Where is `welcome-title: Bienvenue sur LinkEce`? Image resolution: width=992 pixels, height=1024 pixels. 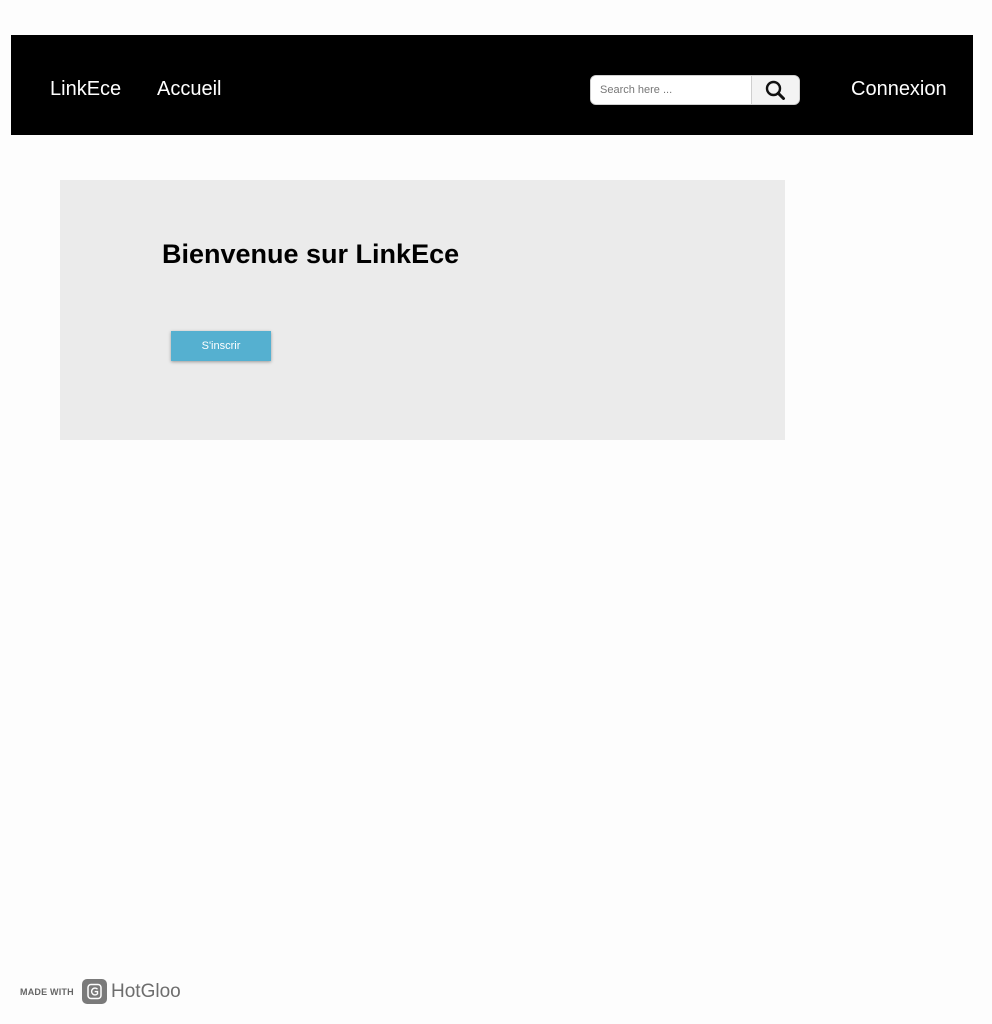
welcome-title: Bienvenue sur LinkEce is located at coordinates (311, 254).